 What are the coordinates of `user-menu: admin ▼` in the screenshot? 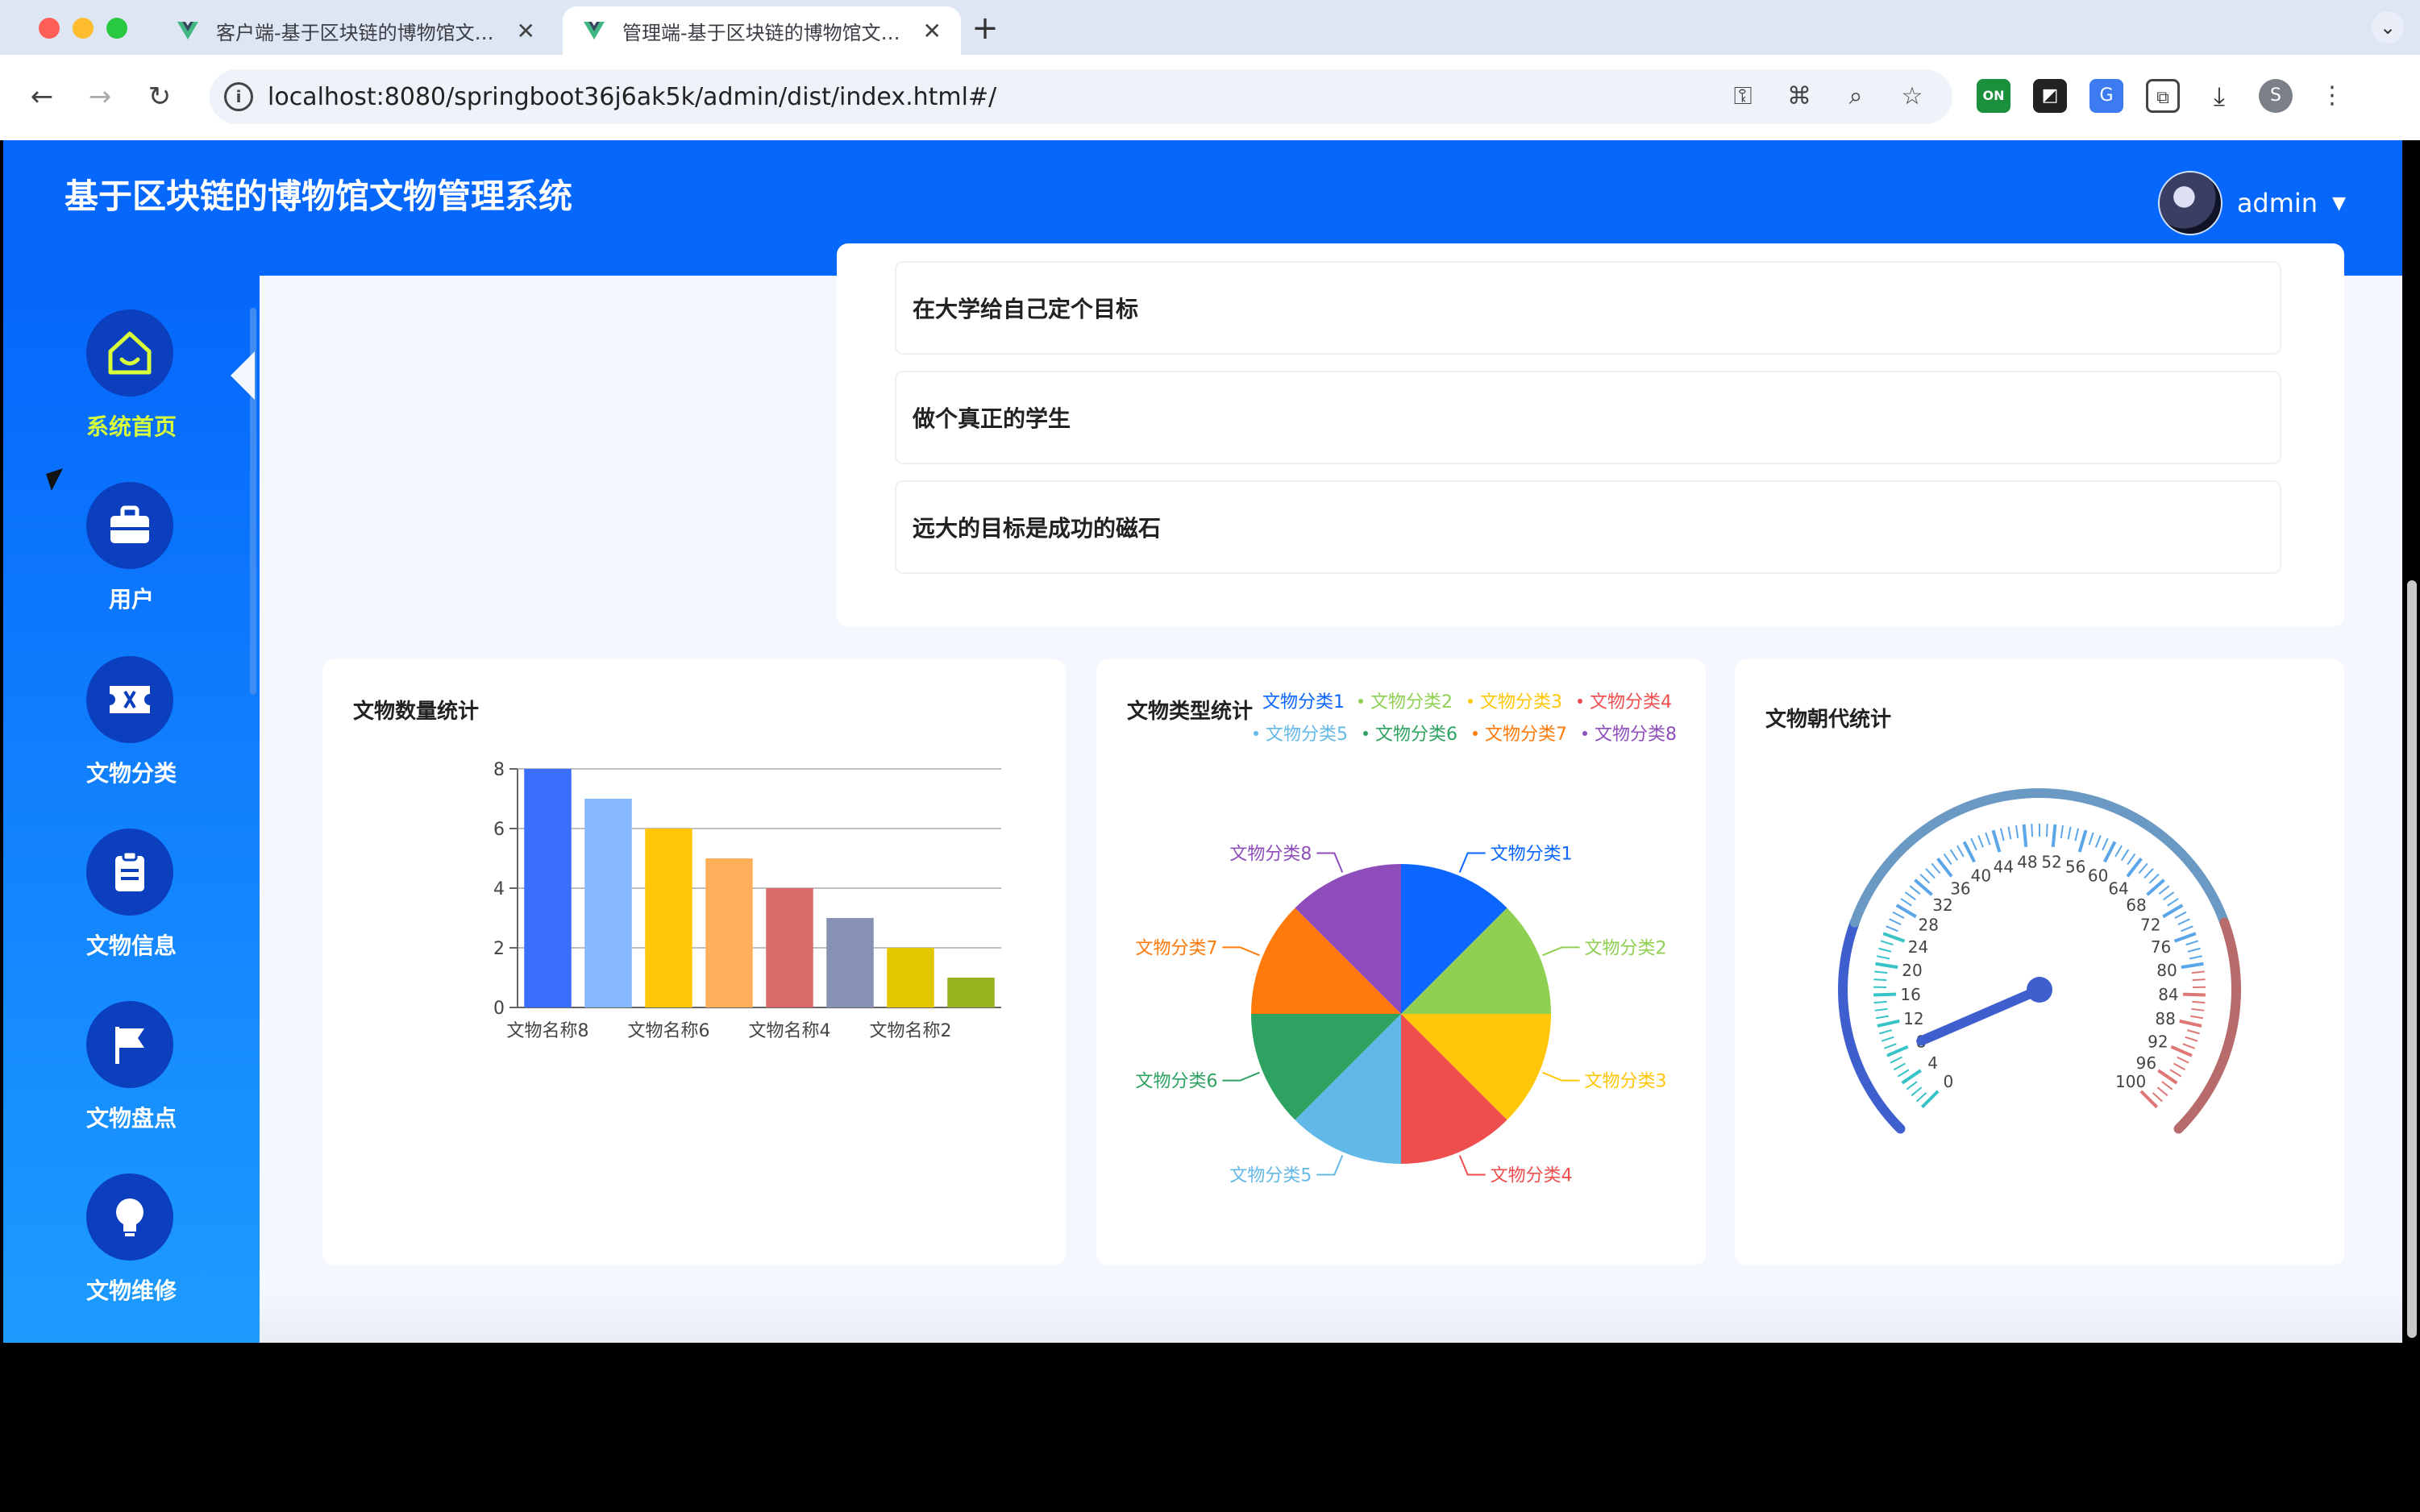 It's located at (2251, 203).